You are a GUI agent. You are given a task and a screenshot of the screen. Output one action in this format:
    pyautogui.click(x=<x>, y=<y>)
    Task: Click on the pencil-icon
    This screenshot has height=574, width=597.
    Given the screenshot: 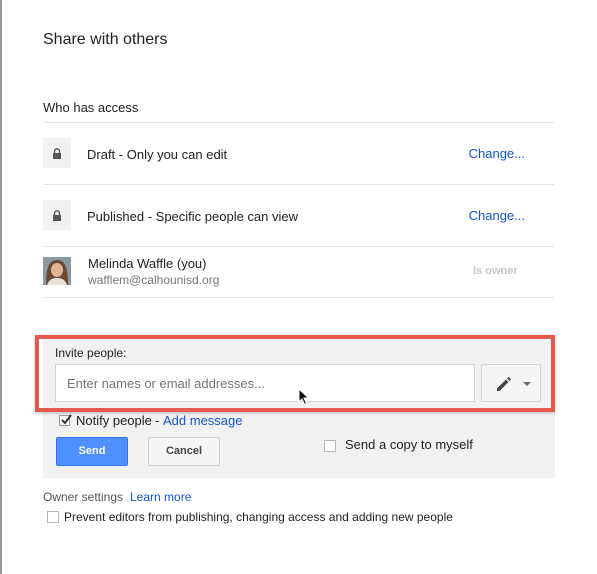 What is the action you would take?
    pyautogui.click(x=504, y=386)
    